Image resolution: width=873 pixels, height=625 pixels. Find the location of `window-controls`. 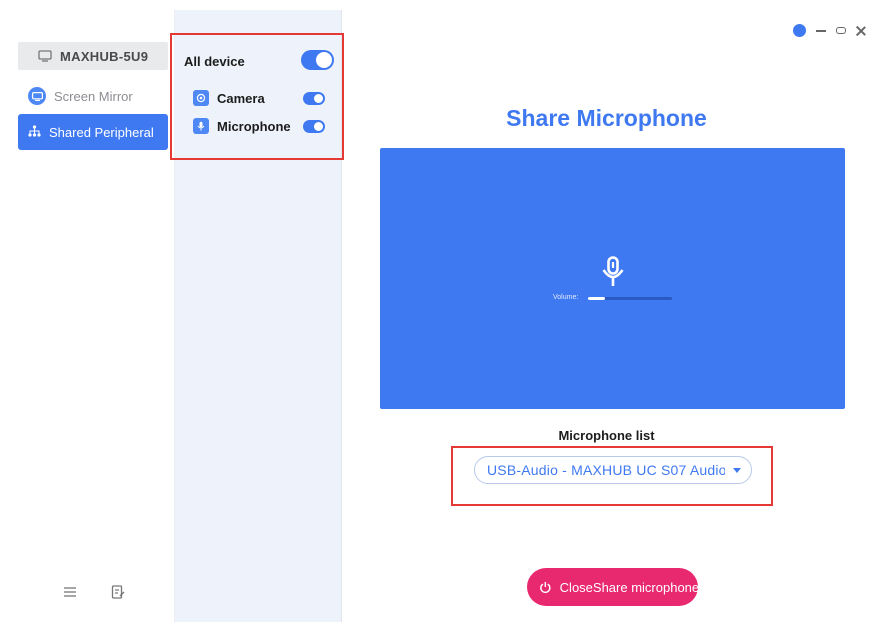

window-controls is located at coordinates (829, 30).